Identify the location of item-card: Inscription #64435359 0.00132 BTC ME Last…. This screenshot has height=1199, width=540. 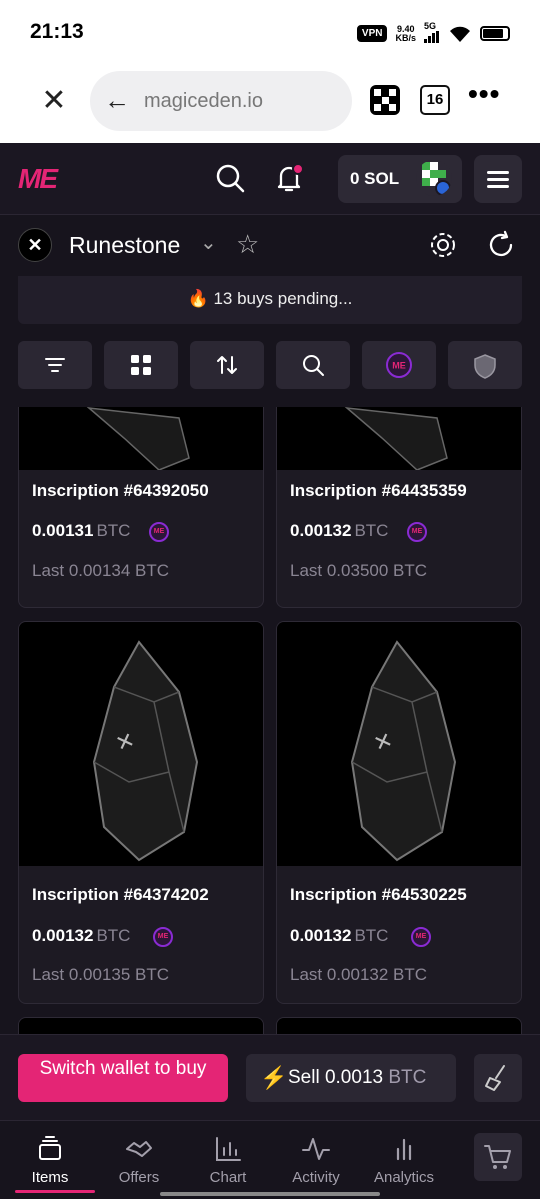
(399, 507).